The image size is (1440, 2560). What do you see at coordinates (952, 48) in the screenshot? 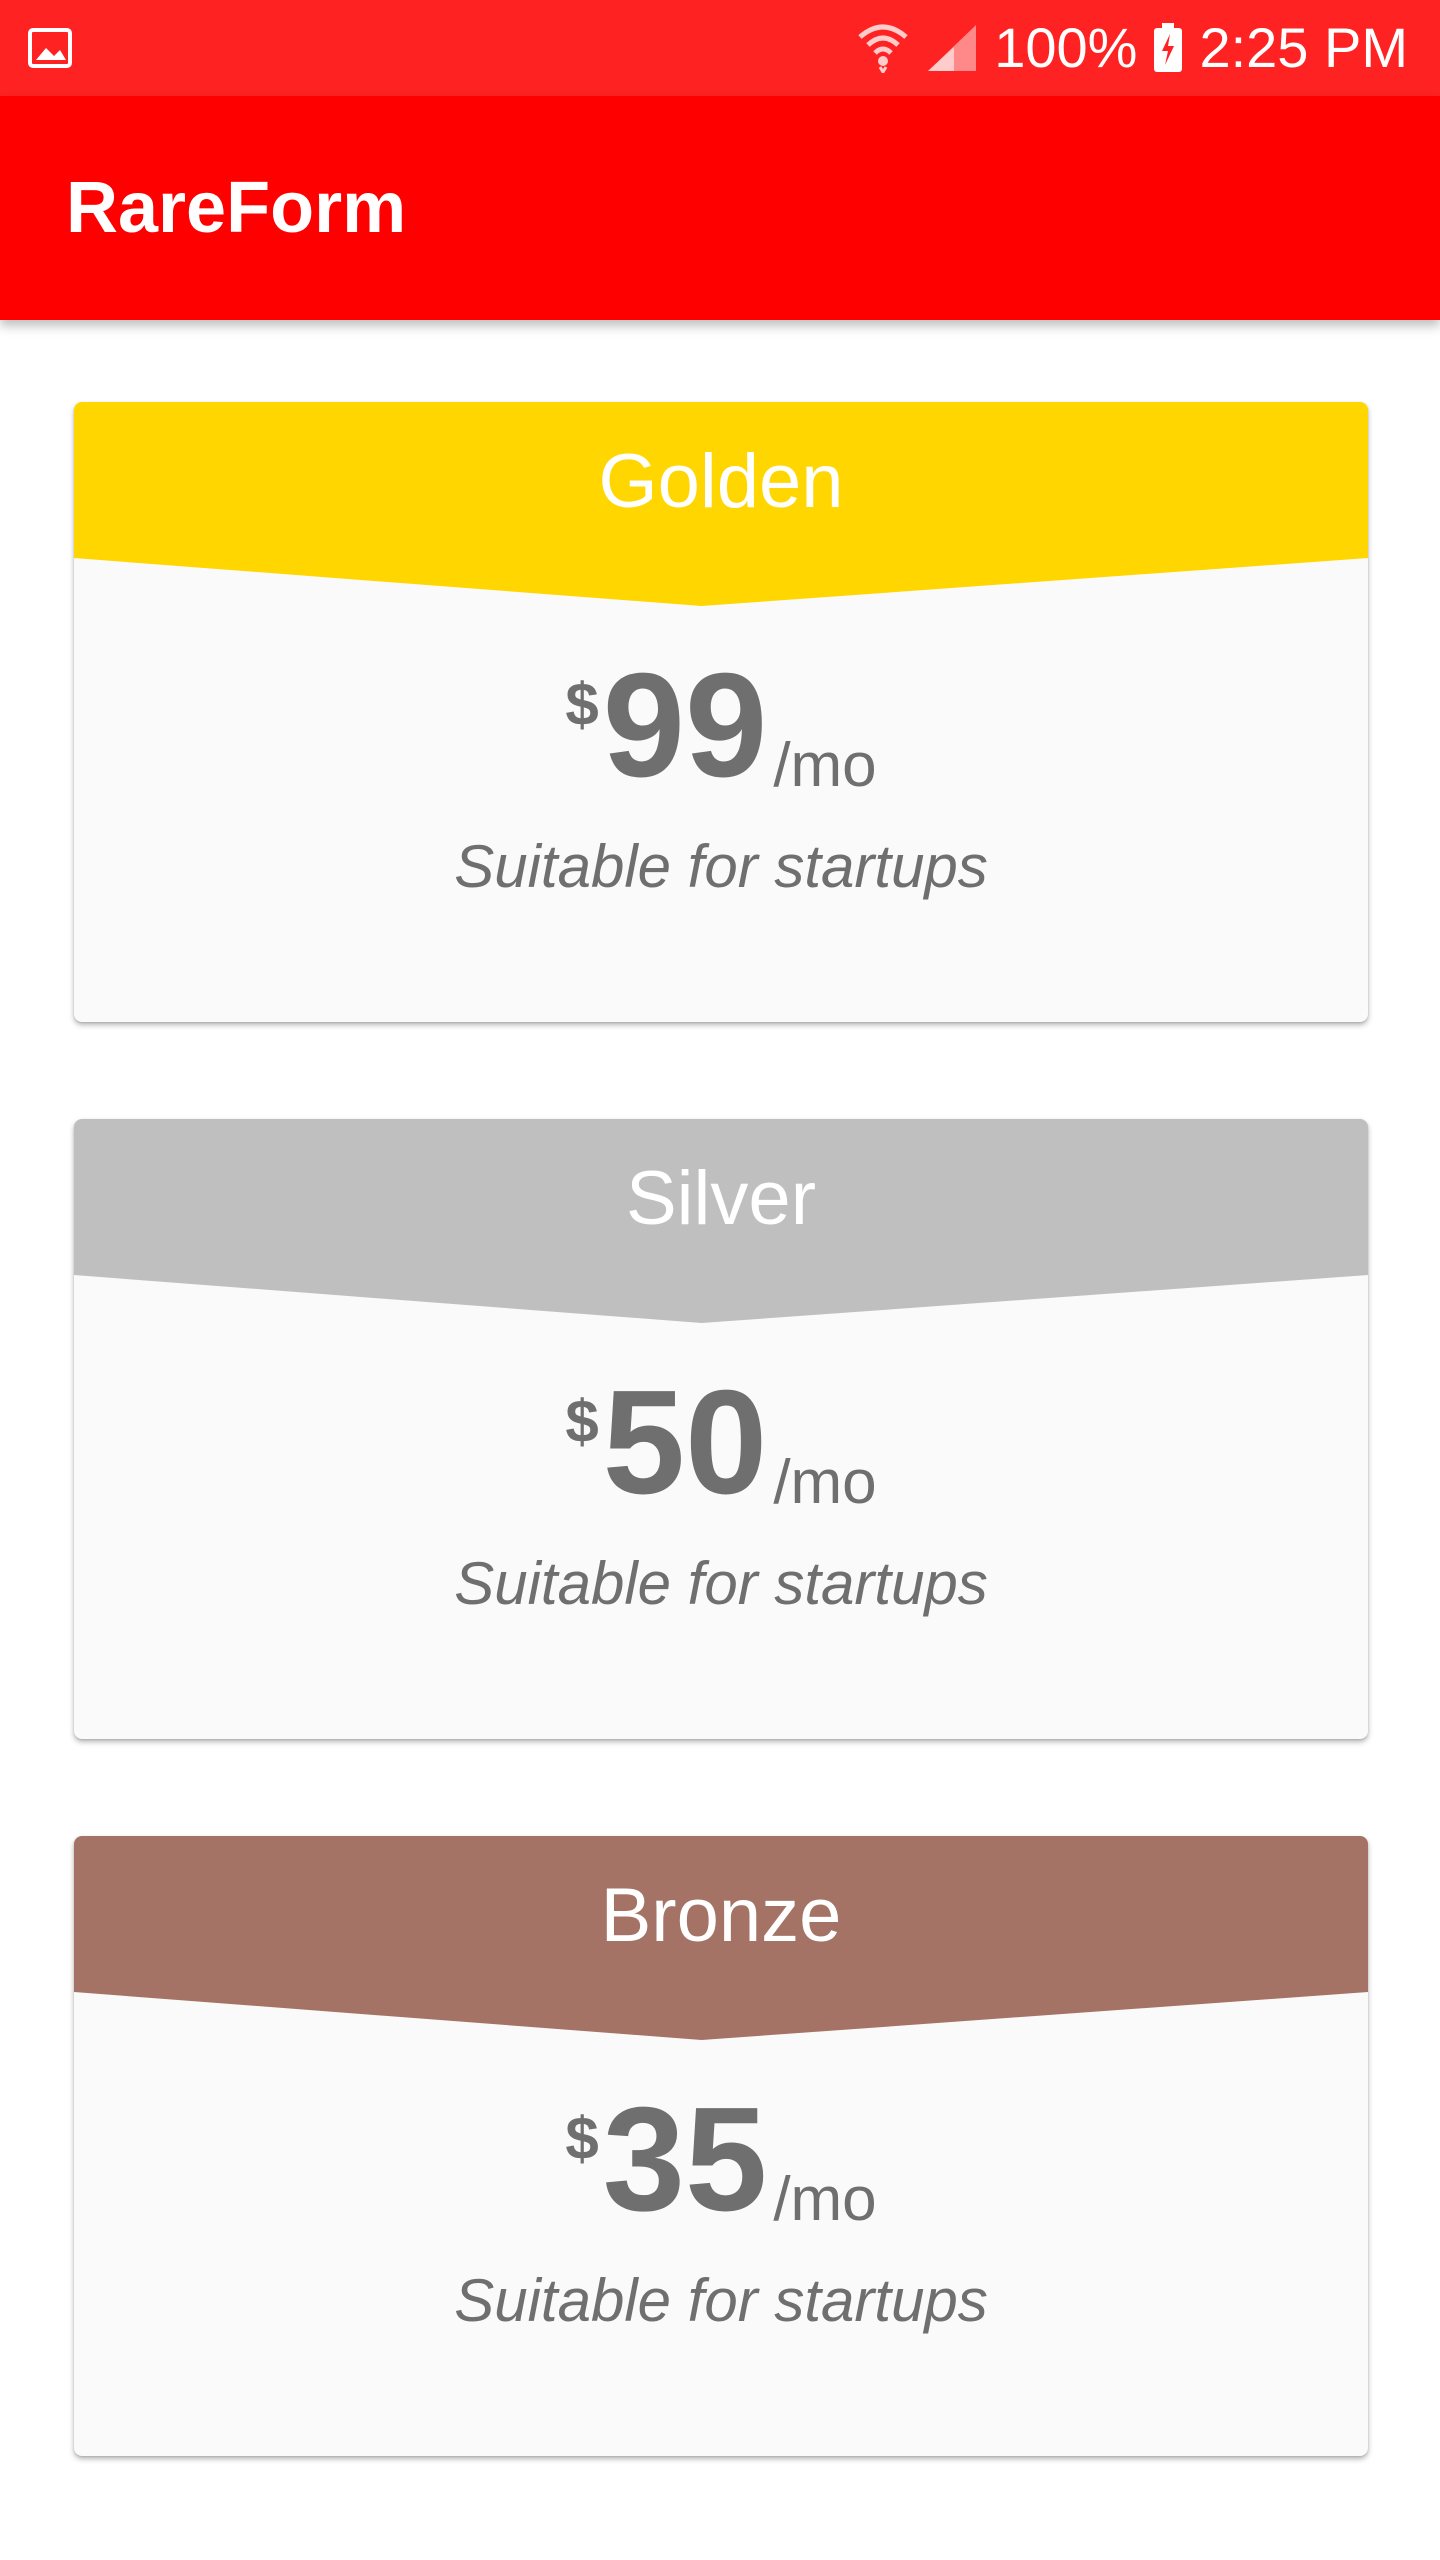
I see `signal-icon` at bounding box center [952, 48].